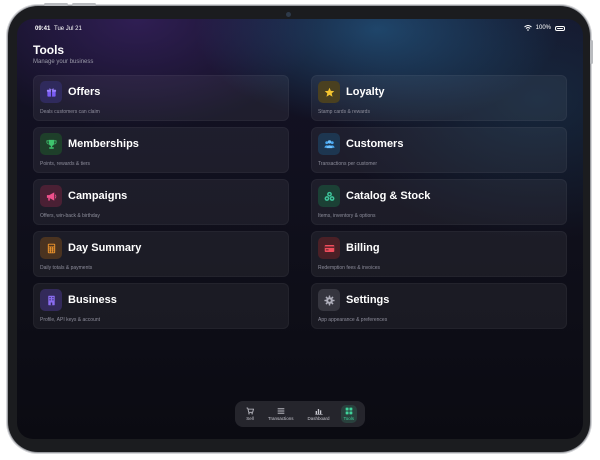 This screenshot has height=460, width=600. I want to click on tile-description: Transactions per customer, so click(348, 164).